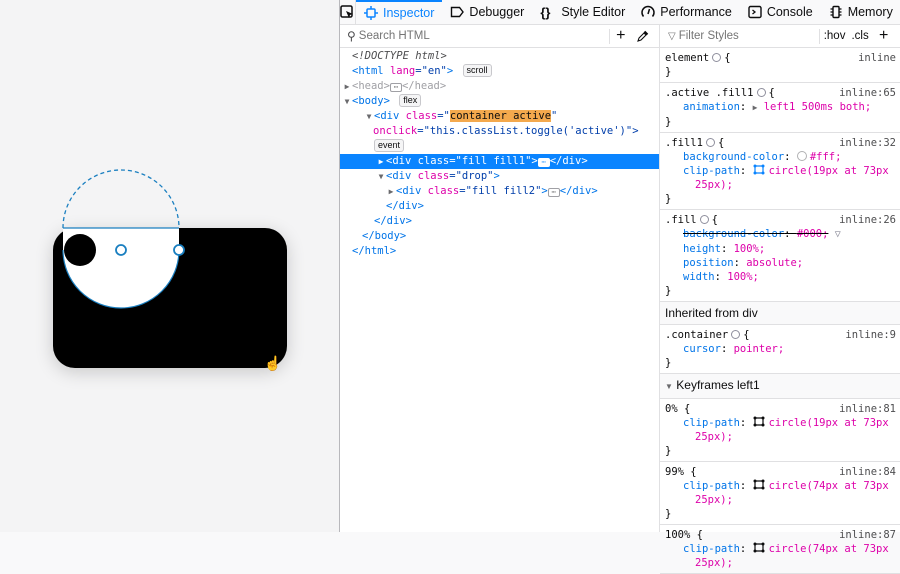 This screenshot has width=900, height=574. What do you see at coordinates (867, 220) in the screenshot?
I see `rule-source-link: inline:26` at bounding box center [867, 220].